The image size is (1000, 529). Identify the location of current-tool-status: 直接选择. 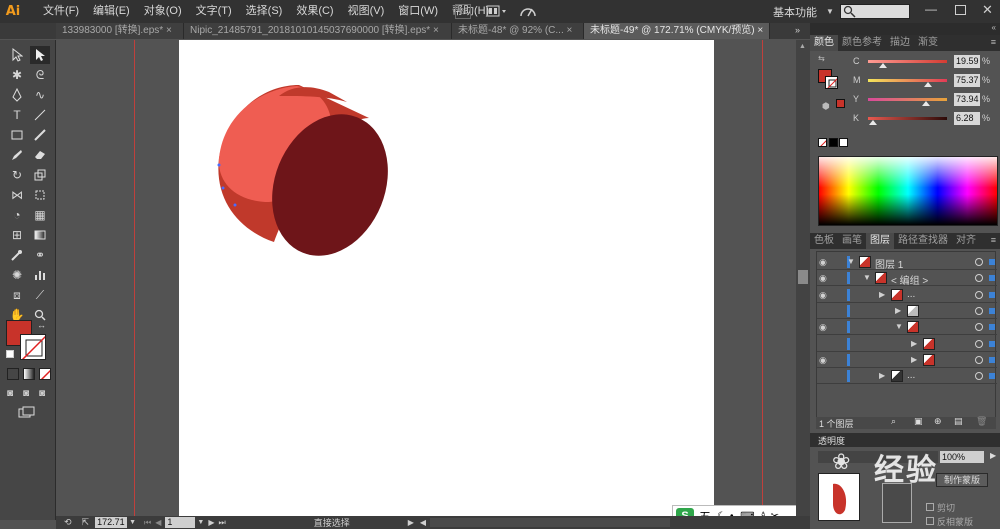
(332, 522).